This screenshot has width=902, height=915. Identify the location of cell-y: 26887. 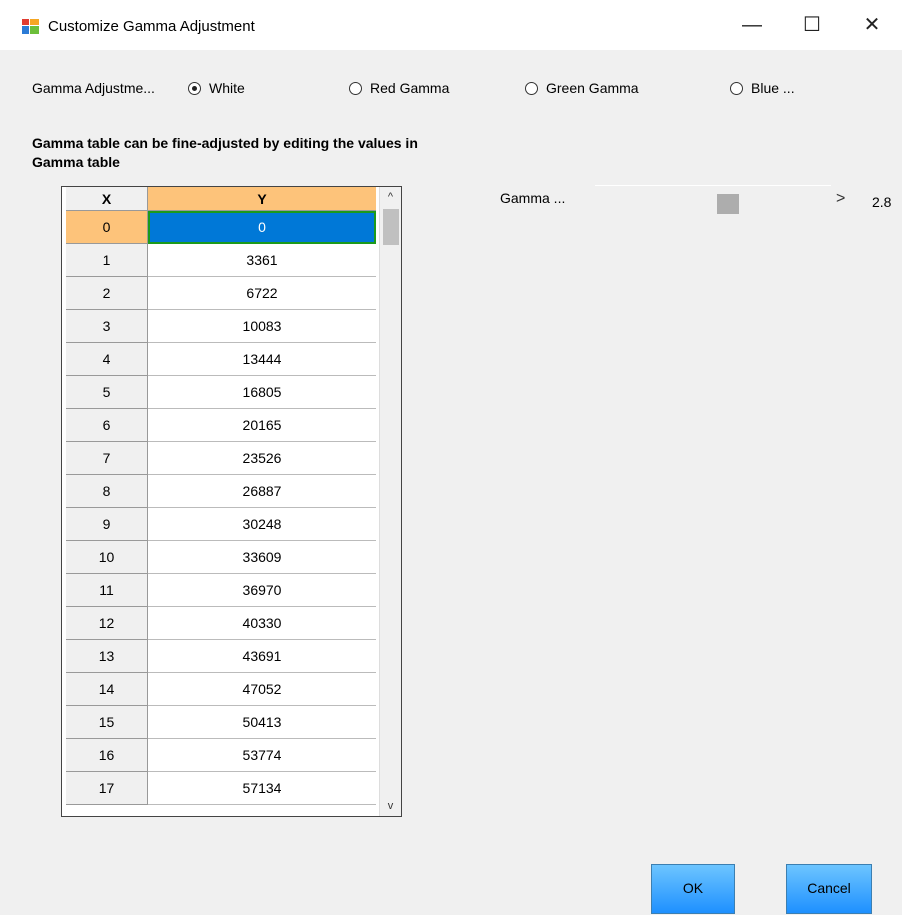
(262, 491).